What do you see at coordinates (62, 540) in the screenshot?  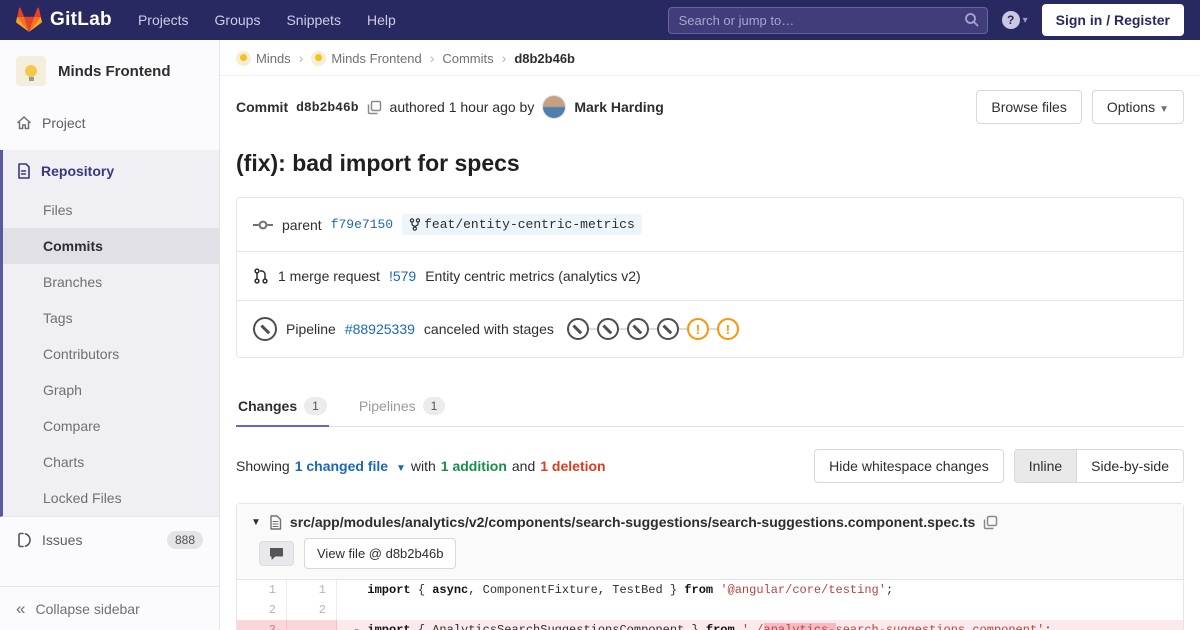 I see `sidebar-item-label: Issues` at bounding box center [62, 540].